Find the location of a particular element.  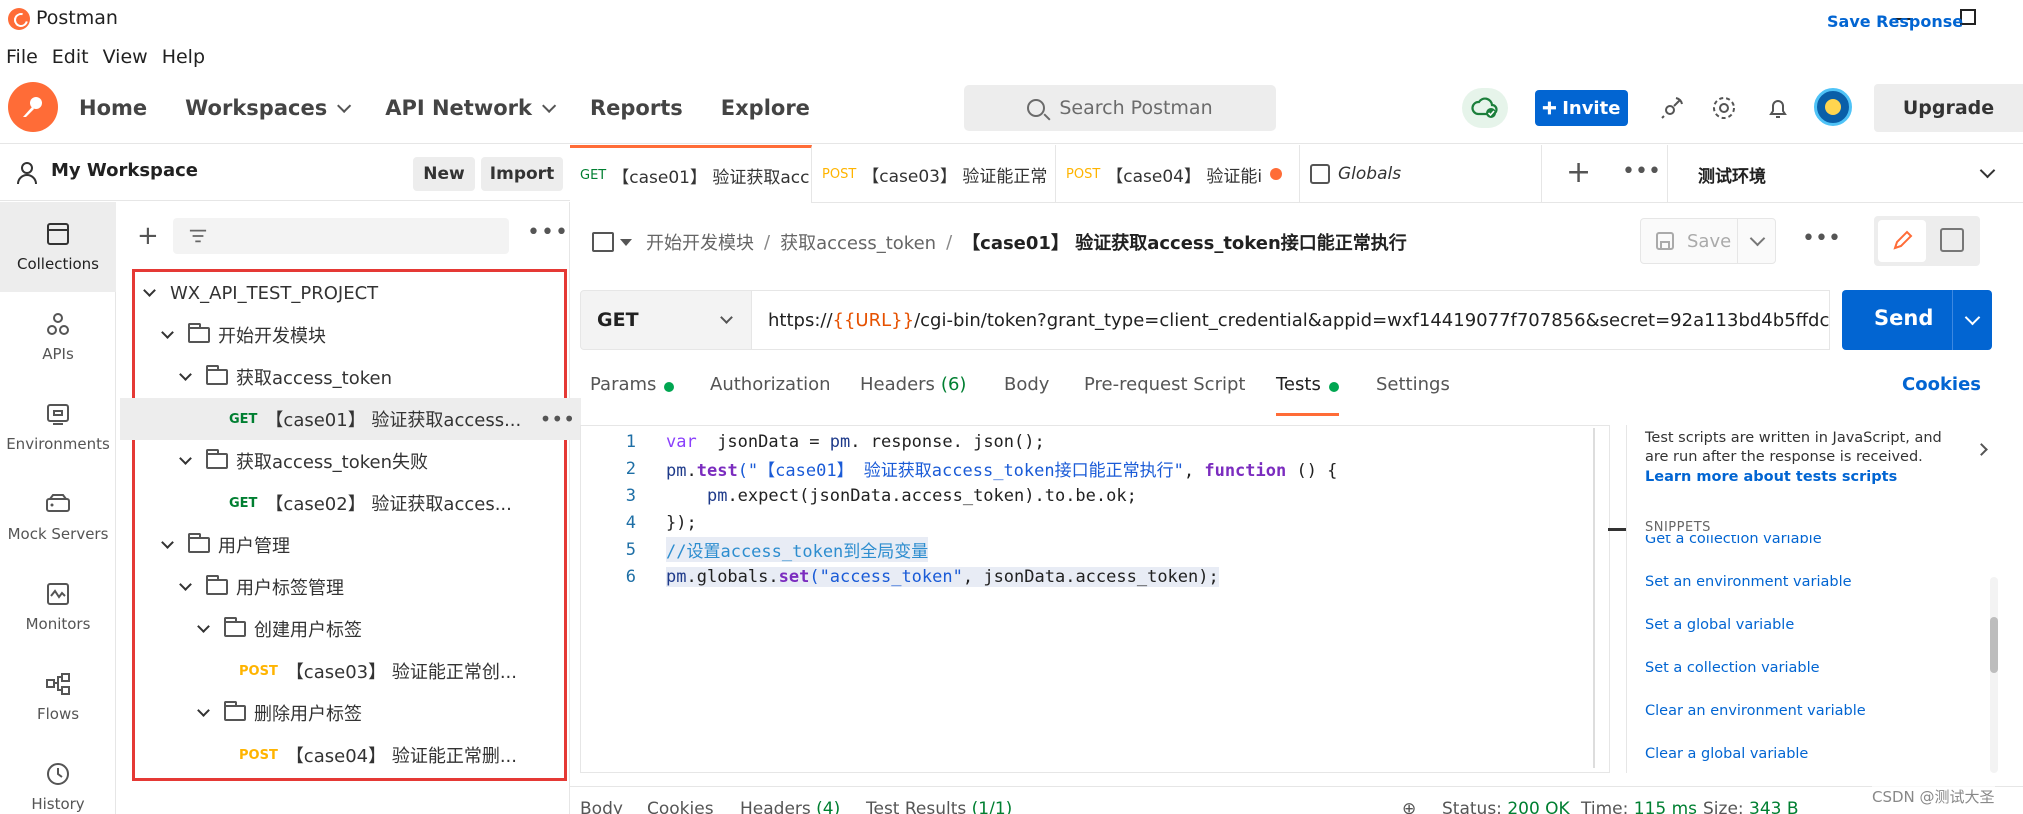

tree-folder-item: 获取access_token is located at coordinates (349, 377).